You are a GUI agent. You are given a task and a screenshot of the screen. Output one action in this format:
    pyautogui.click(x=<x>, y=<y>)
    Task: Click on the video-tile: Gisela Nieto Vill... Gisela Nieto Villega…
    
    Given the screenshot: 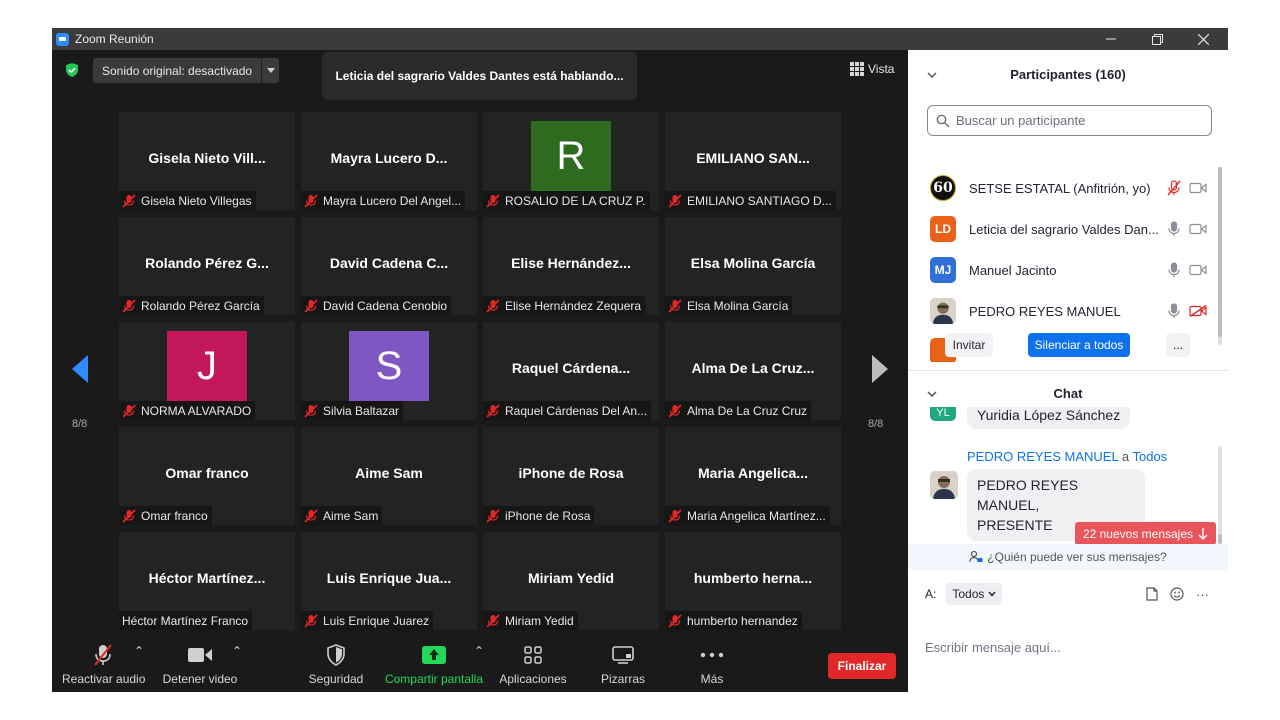 What is the action you would take?
    pyautogui.click(x=207, y=161)
    